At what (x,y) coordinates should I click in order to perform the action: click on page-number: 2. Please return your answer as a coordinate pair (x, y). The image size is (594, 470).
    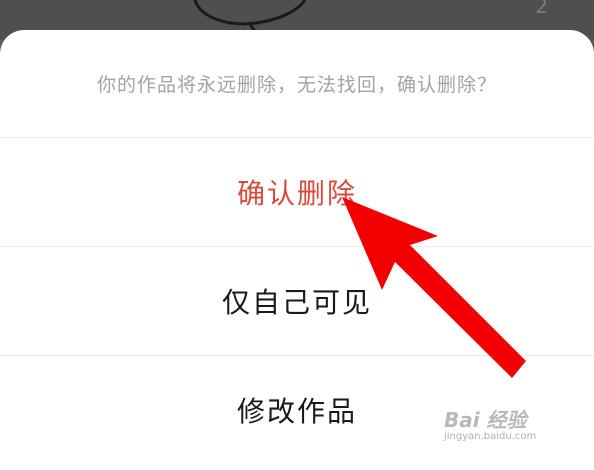
    Looking at the image, I should click on (541, 9).